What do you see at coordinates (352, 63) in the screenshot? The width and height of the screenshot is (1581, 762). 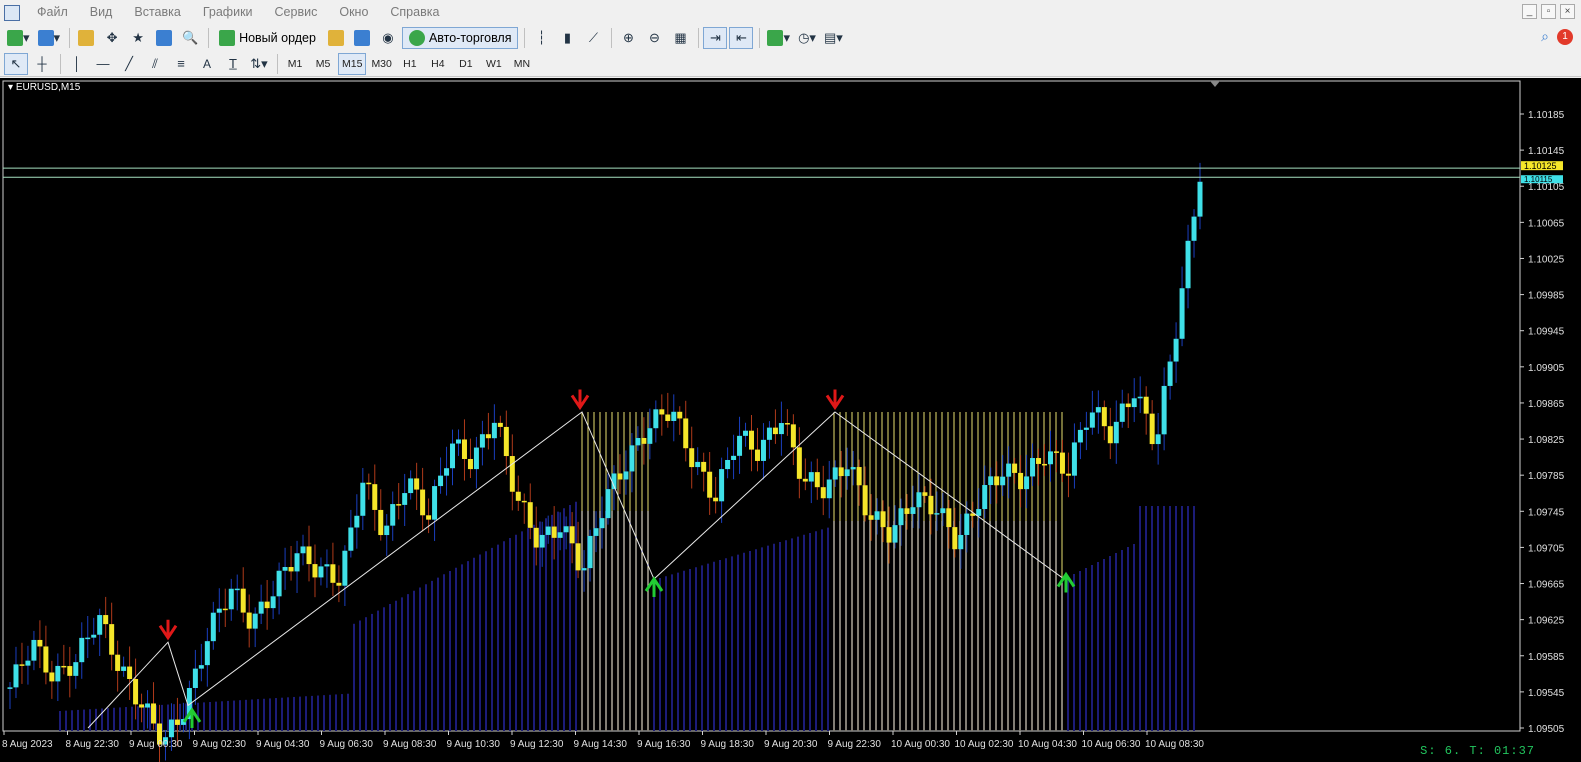 I see `timeframe-m15: M15` at bounding box center [352, 63].